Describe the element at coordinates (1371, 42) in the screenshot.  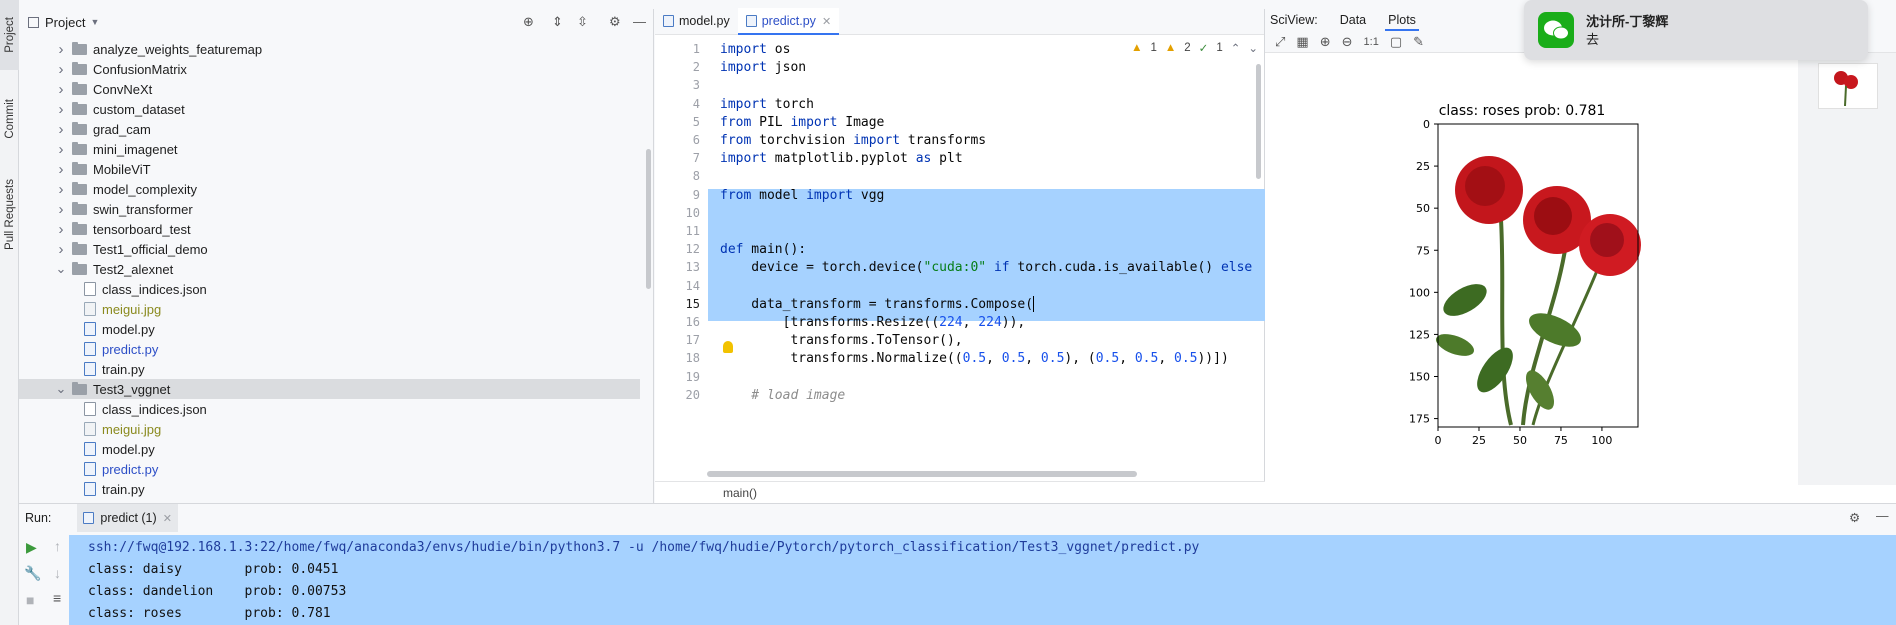
I see `actual-size-button: 1:1` at that location.